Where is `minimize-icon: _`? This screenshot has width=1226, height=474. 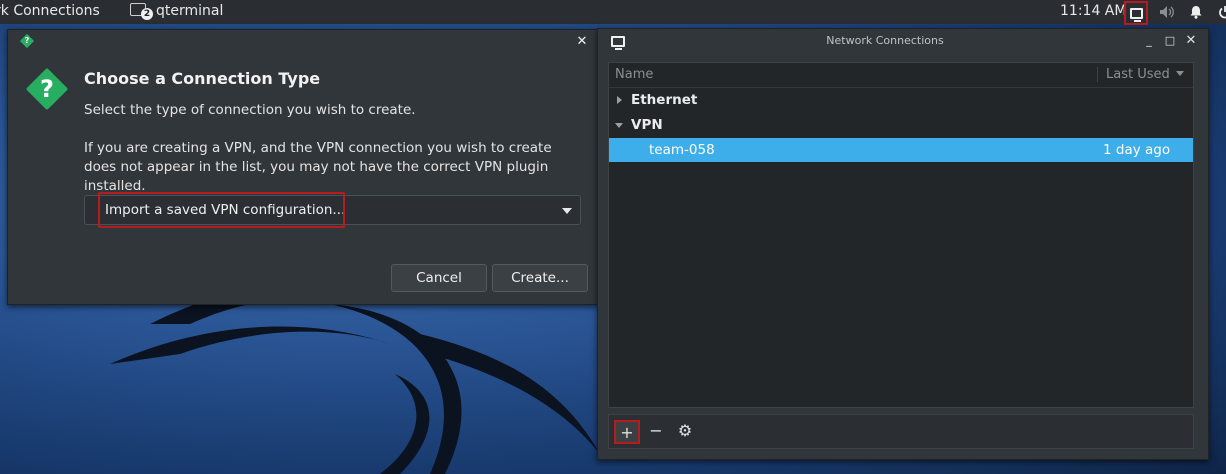 minimize-icon: _ is located at coordinates (1149, 40).